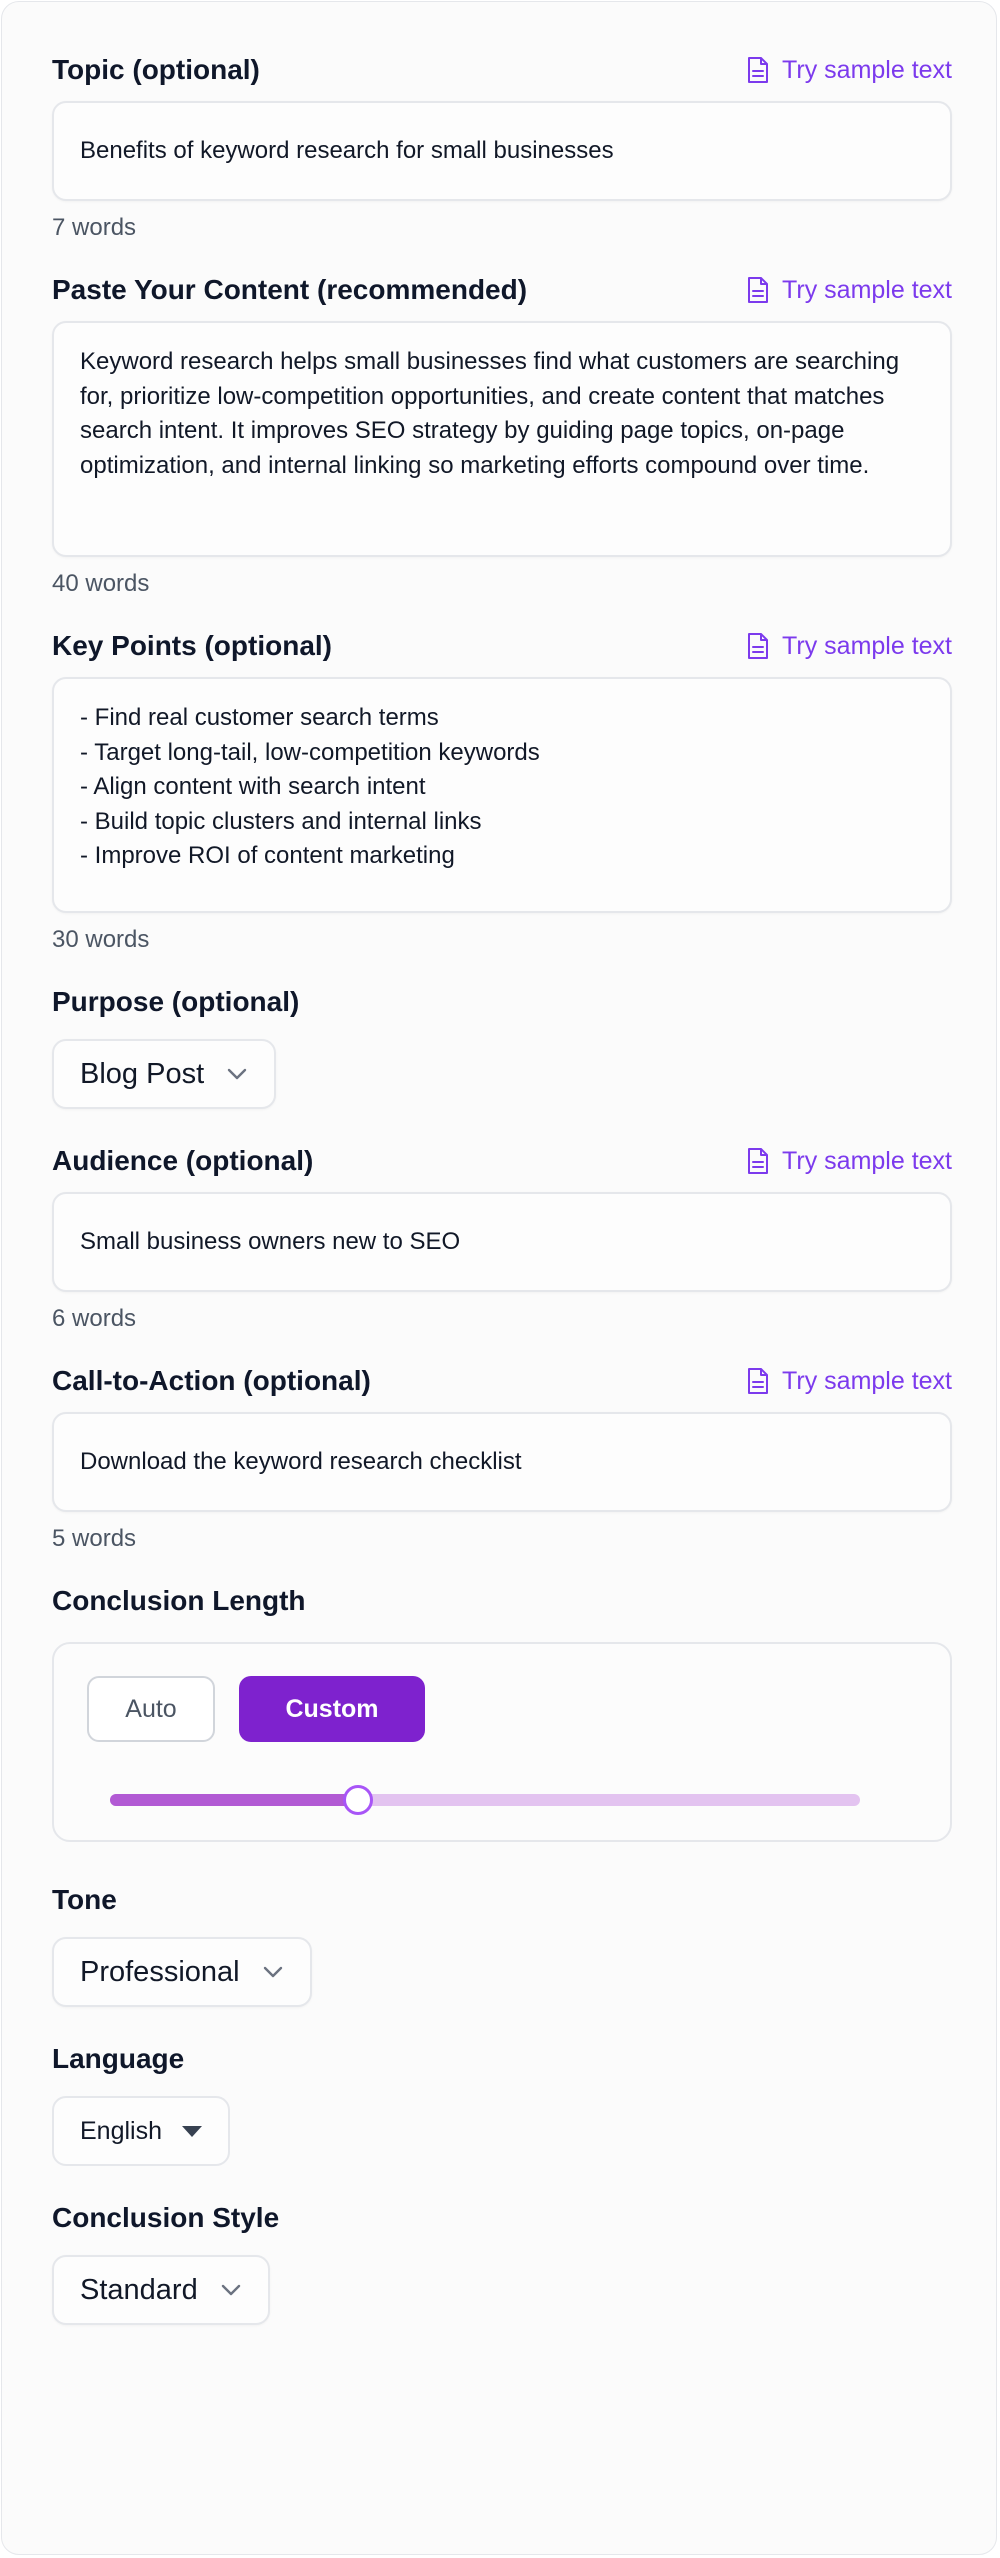 The height and width of the screenshot is (2558, 1000). Describe the element at coordinates (176, 1001) in the screenshot. I see `purpose-label: Purpose (optional)` at that location.